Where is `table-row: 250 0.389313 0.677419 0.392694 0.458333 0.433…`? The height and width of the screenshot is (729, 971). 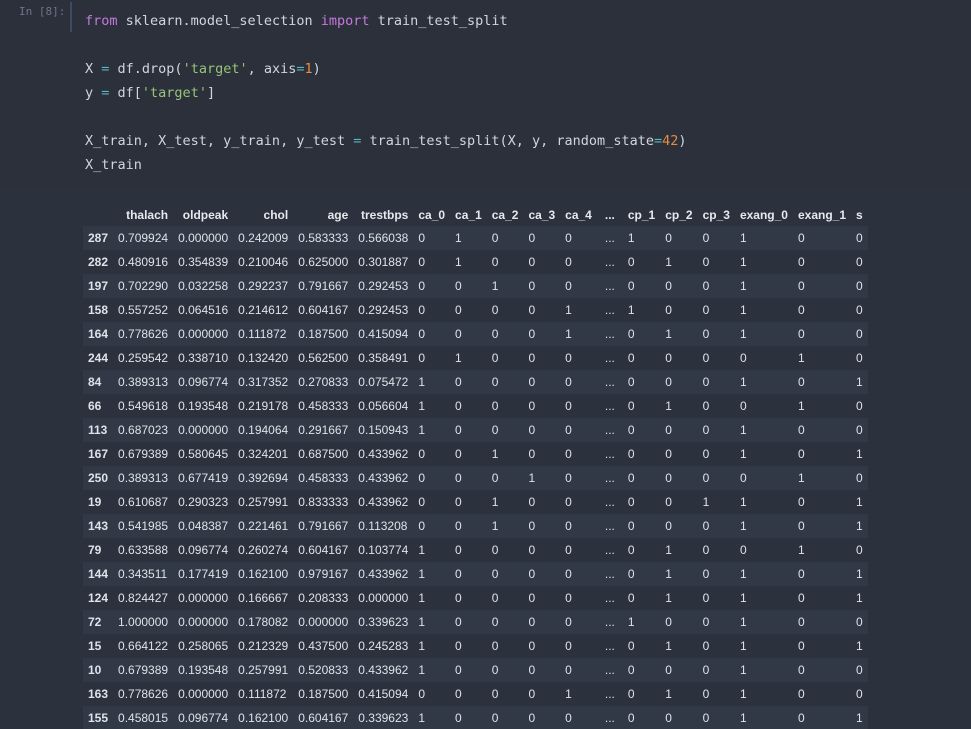 table-row: 250 0.389313 0.677419 0.392694 0.458333 0.433… is located at coordinates (475, 478).